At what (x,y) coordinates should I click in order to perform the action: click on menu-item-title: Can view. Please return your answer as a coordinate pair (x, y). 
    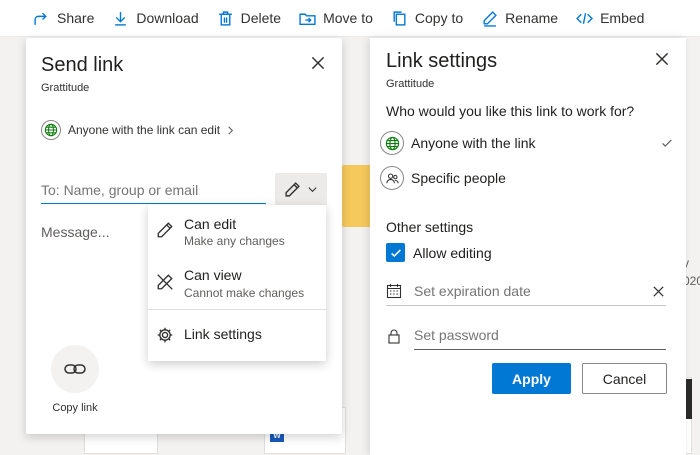
    Looking at the image, I should click on (213, 275).